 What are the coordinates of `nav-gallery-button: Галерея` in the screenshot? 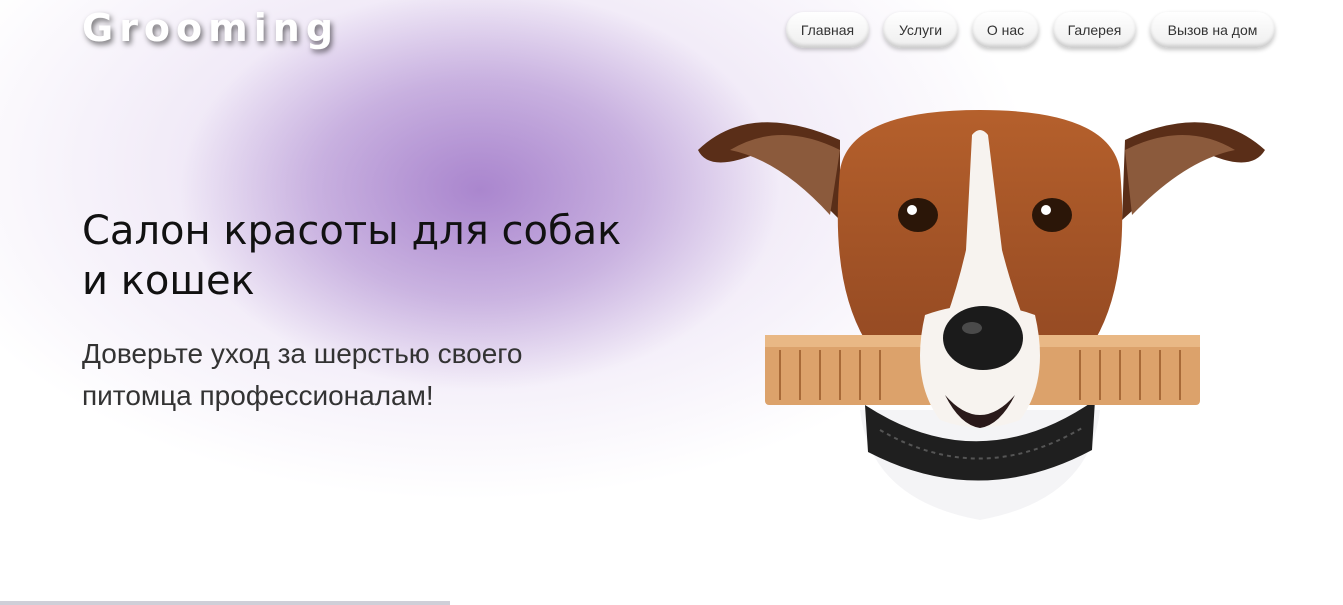 It's located at (1094, 30).